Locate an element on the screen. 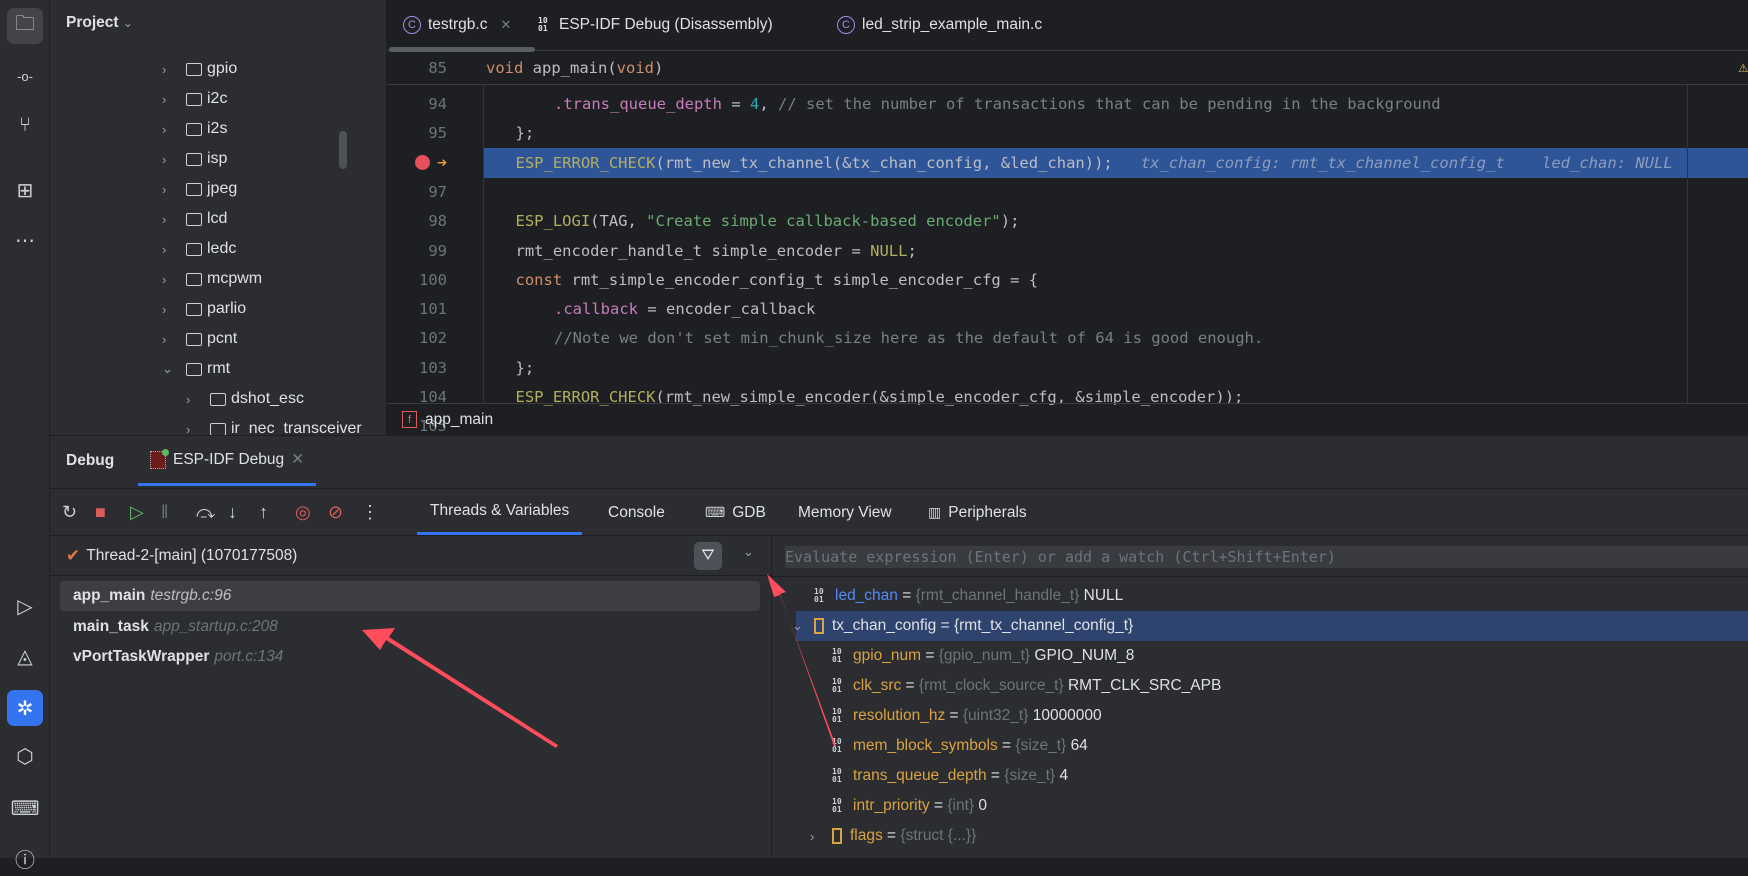 This screenshot has width=1748, height=876. annotation-arrows is located at coordinates (599, 661).